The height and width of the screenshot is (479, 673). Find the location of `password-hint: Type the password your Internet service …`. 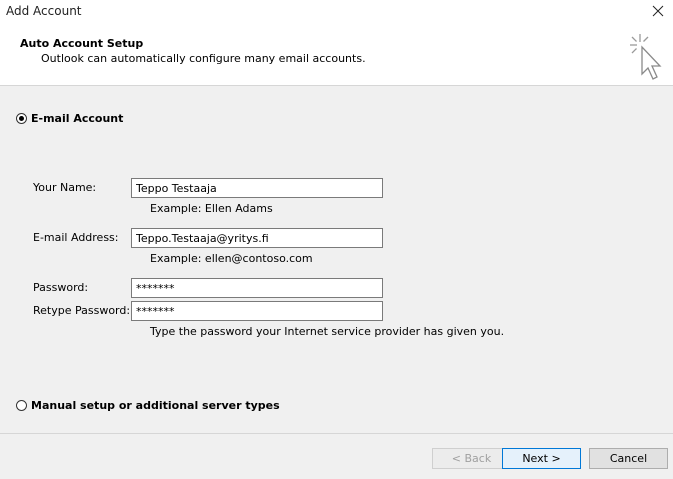

password-hint: Type the password your Internet service … is located at coordinates (327, 331).